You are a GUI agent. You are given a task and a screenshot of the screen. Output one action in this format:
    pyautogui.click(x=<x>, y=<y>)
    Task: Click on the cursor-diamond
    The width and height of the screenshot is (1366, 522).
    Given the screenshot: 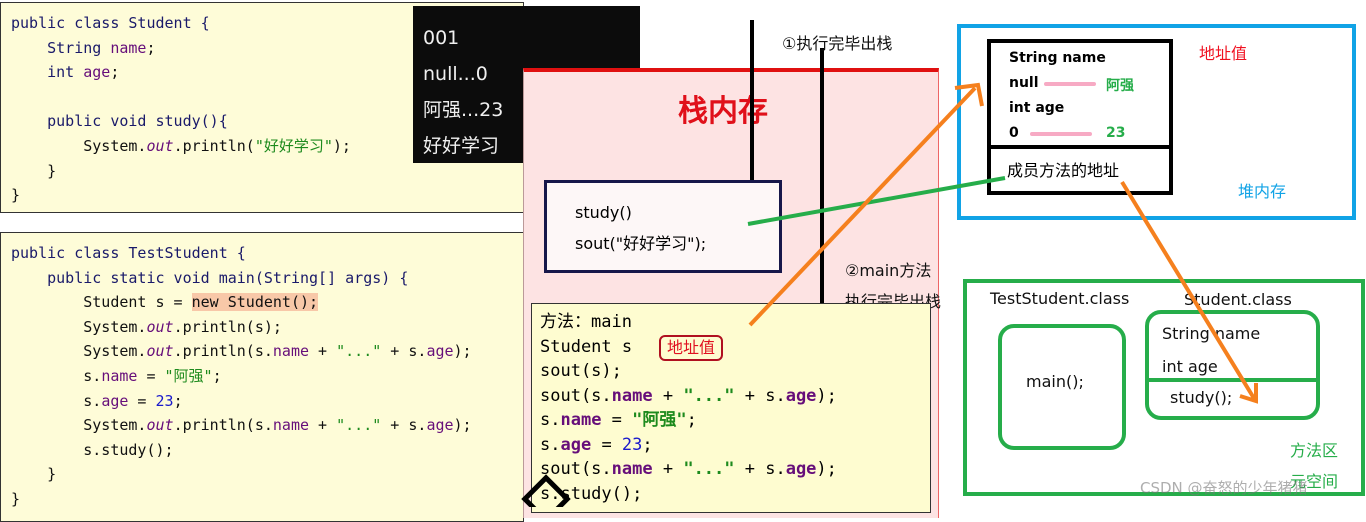 What is the action you would take?
    pyautogui.click(x=546, y=490)
    